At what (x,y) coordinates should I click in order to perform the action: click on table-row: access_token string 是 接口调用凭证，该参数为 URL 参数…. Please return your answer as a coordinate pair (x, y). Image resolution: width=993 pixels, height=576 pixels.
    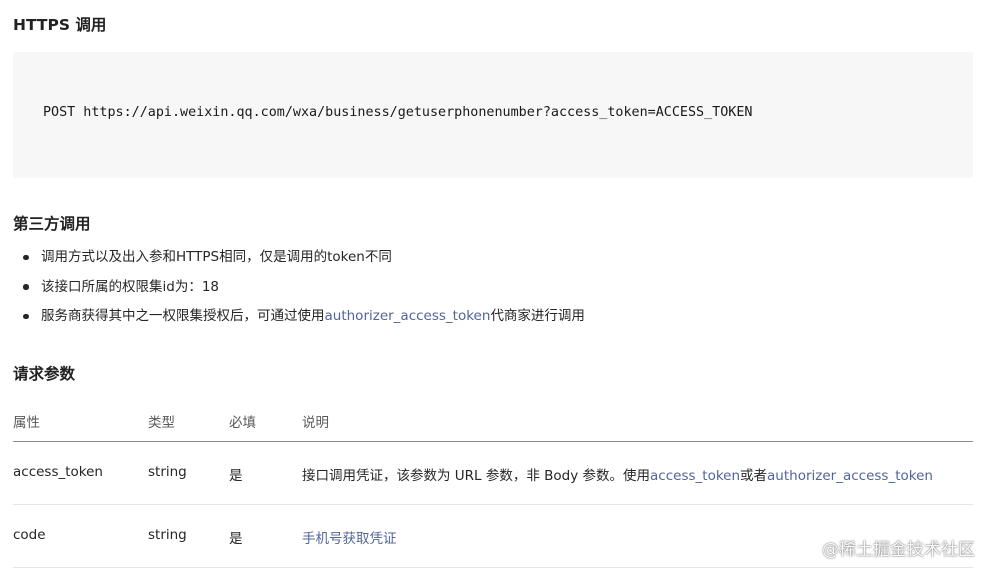
    Looking at the image, I should click on (493, 473).